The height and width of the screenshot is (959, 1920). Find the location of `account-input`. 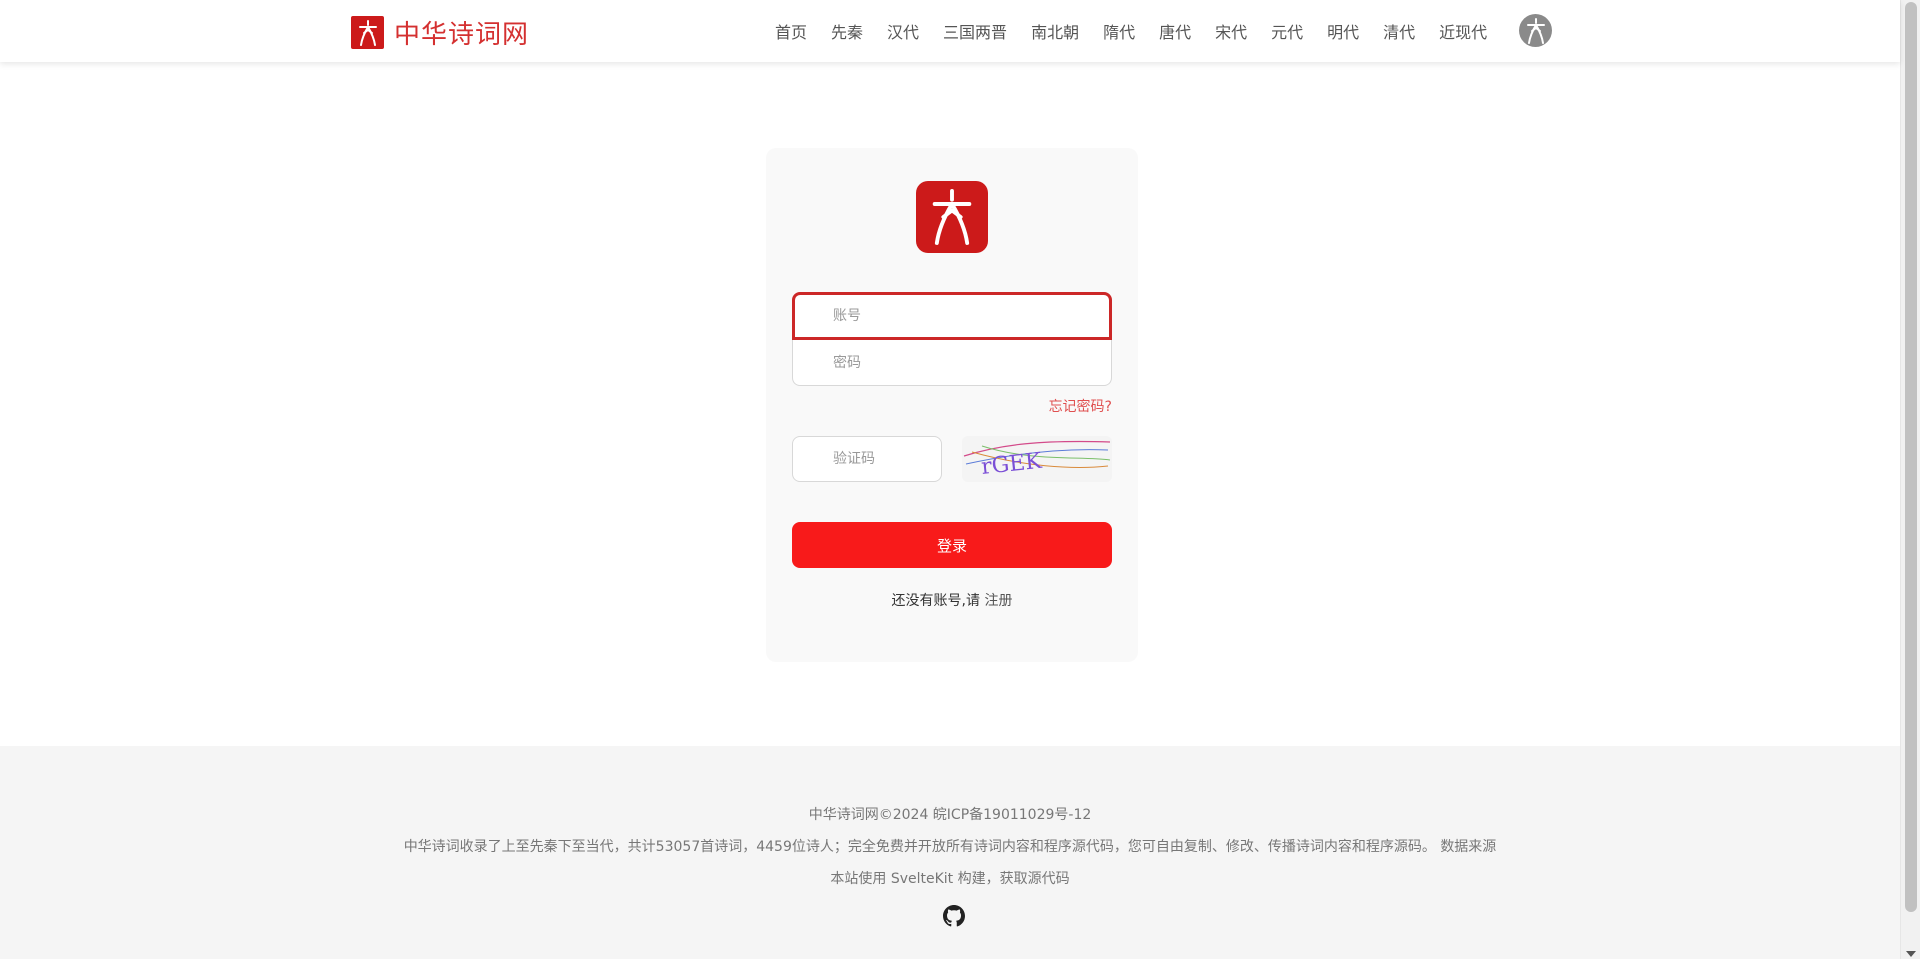

account-input is located at coordinates (952, 316).